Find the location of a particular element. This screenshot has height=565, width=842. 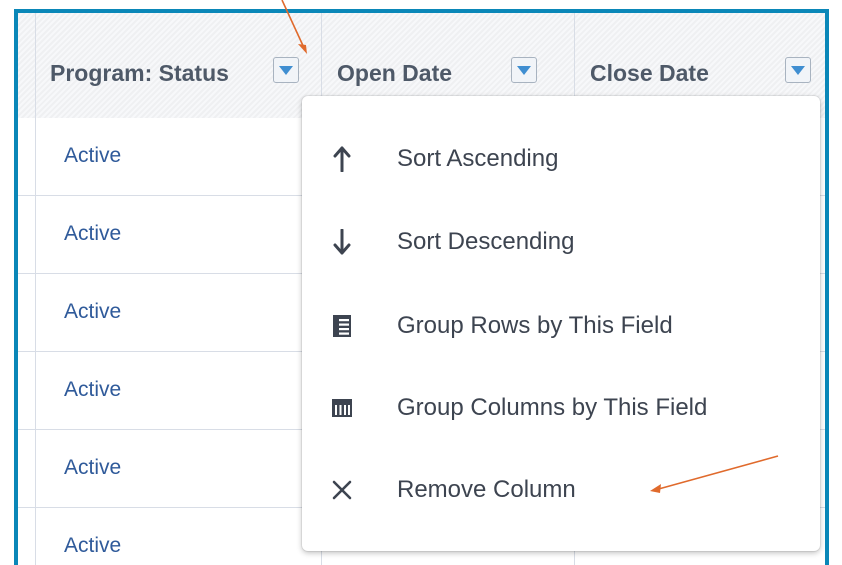

menu-item-label: Group Rows by This Field is located at coordinates (535, 325).